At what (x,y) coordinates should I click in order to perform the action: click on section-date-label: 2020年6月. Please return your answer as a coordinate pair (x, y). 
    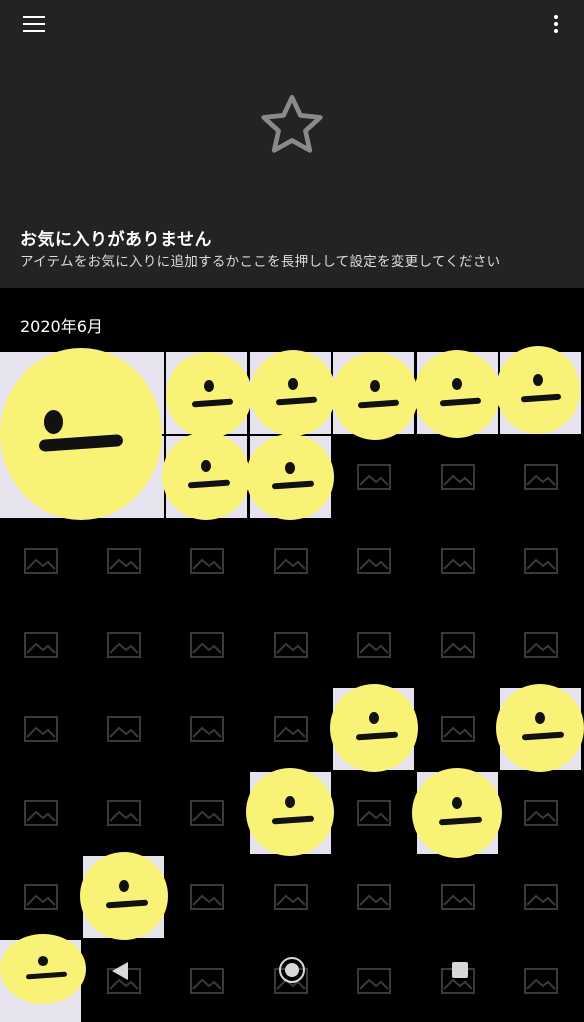
    Looking at the image, I should click on (61, 326).